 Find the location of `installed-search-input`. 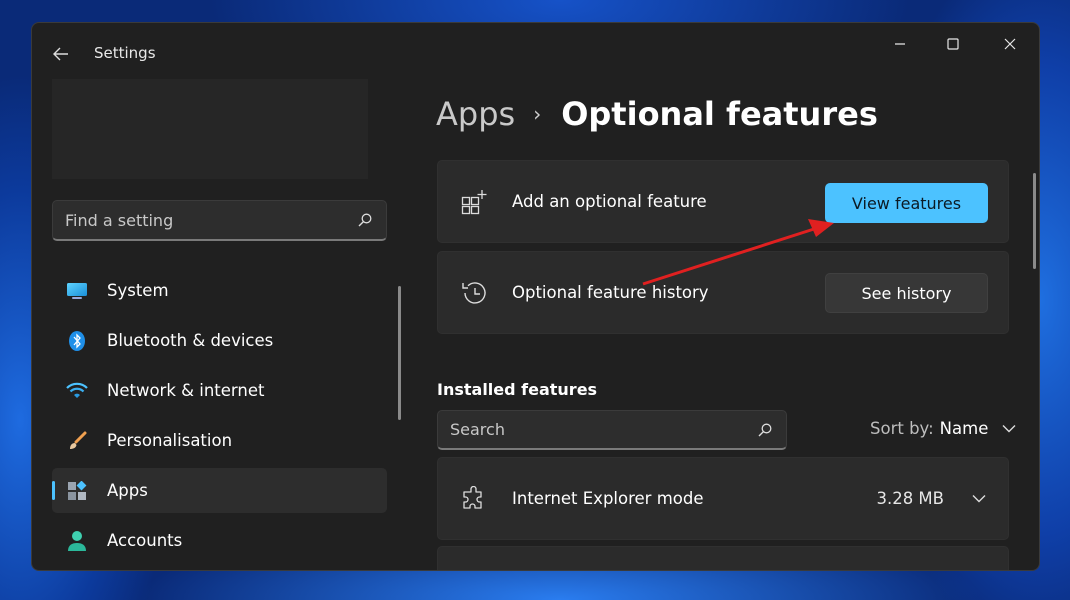

installed-search-input is located at coordinates (603, 429).